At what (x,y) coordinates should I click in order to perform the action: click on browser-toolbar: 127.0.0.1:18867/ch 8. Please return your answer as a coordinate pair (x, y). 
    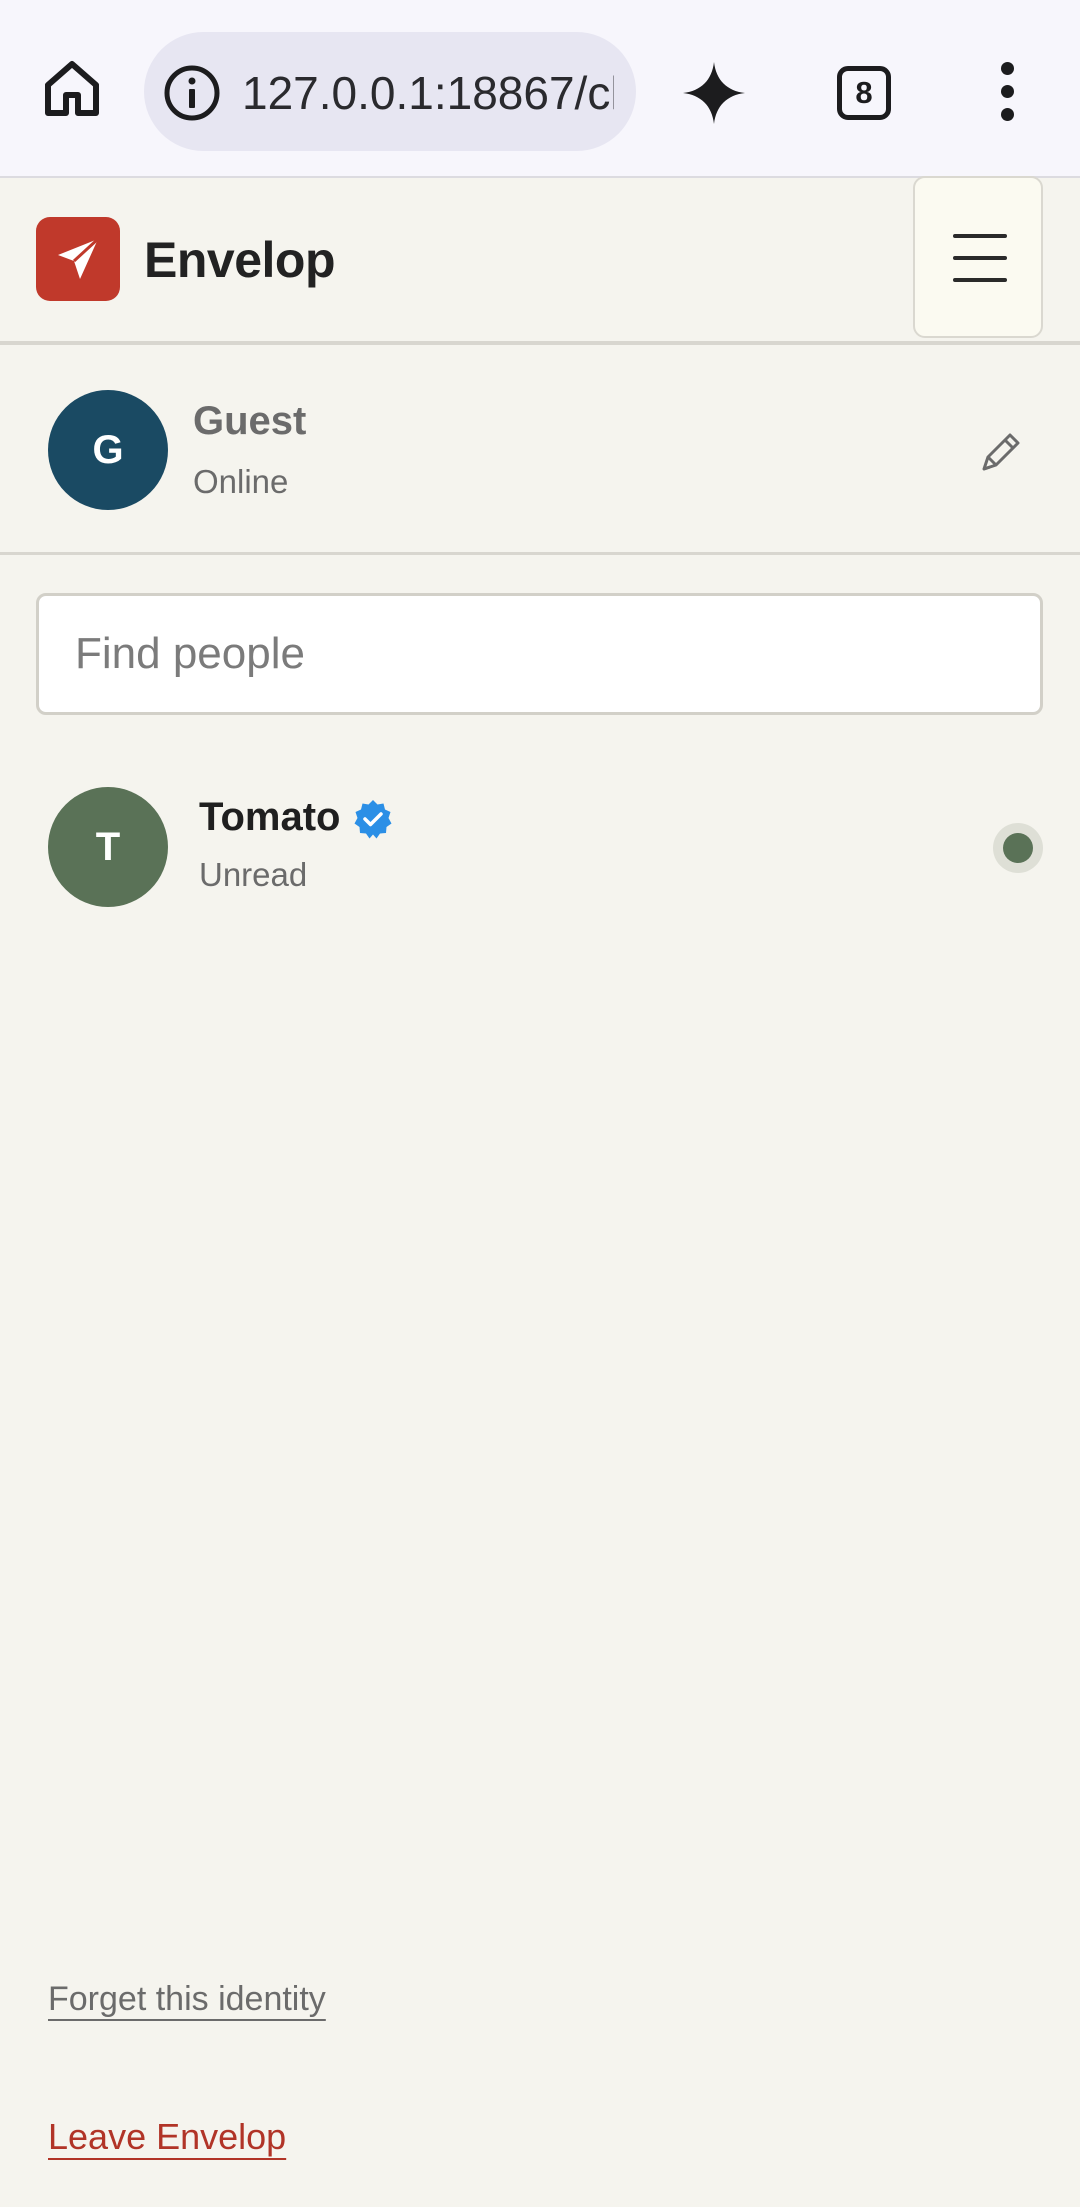
    Looking at the image, I should click on (540, 89).